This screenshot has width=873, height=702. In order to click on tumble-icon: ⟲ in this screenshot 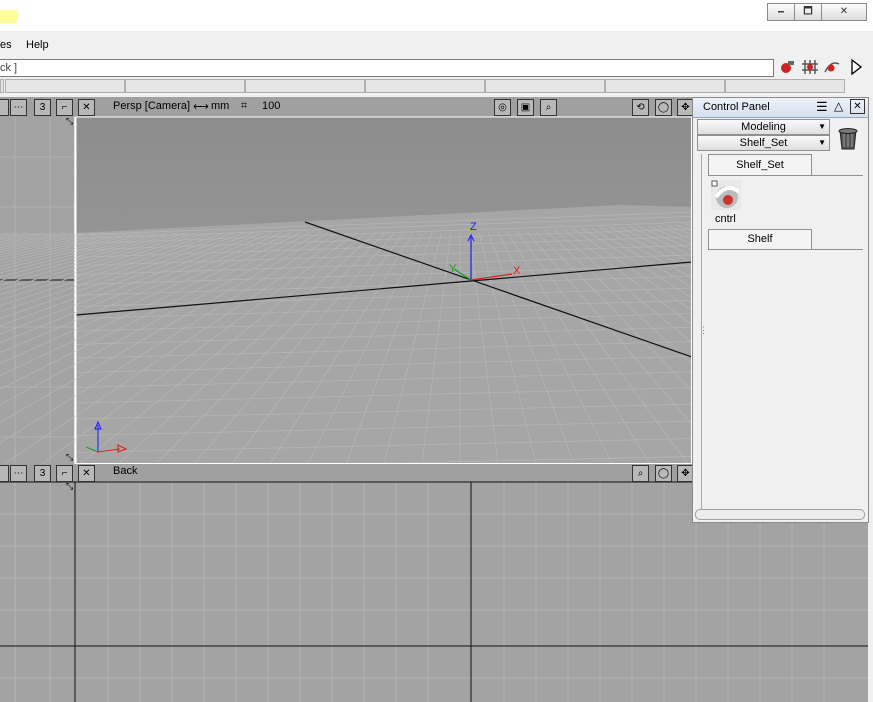, I will do `click(640, 107)`.